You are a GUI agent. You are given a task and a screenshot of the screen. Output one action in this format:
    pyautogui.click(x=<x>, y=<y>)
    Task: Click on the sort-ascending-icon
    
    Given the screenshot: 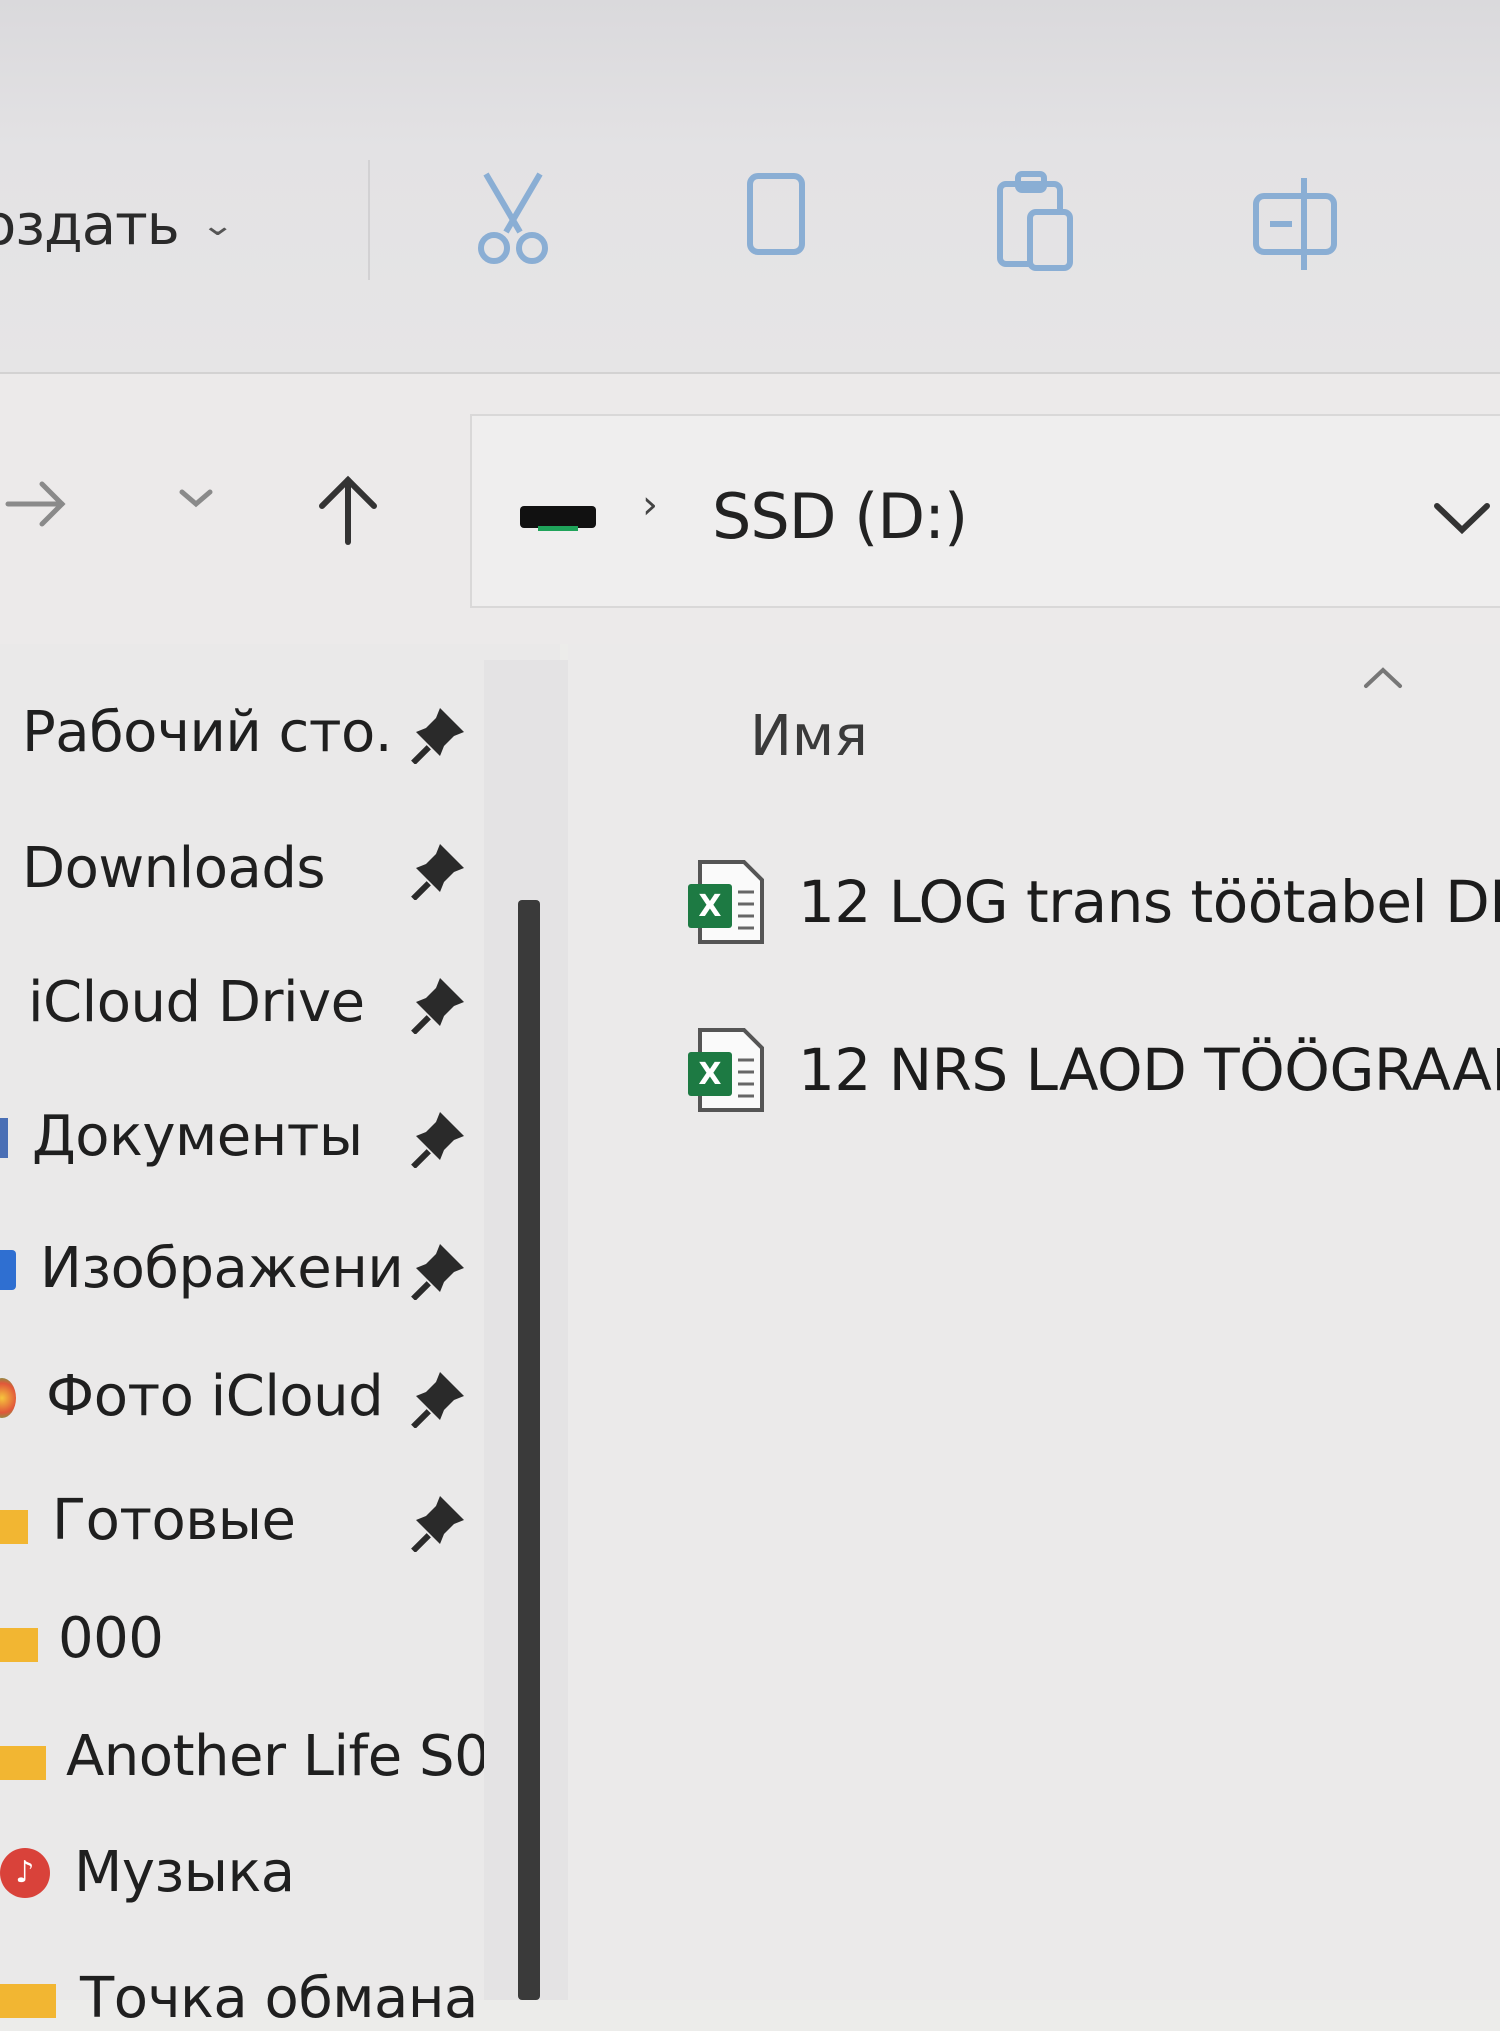 What is the action you would take?
    pyautogui.click(x=1383, y=679)
    